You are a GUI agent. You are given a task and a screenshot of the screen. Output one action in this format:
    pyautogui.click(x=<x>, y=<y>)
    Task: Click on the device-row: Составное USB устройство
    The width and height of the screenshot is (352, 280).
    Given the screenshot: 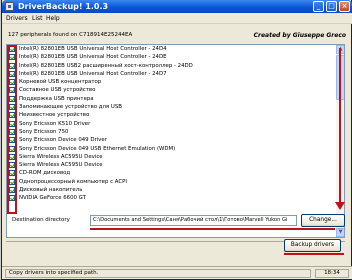 What is the action you would take?
    pyautogui.click(x=171, y=90)
    